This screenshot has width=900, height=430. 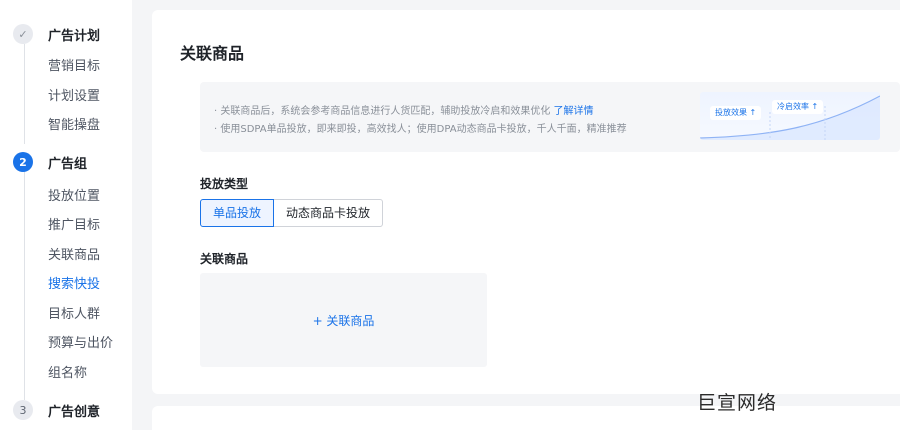 I want to click on step-number: 2, so click(x=23, y=162).